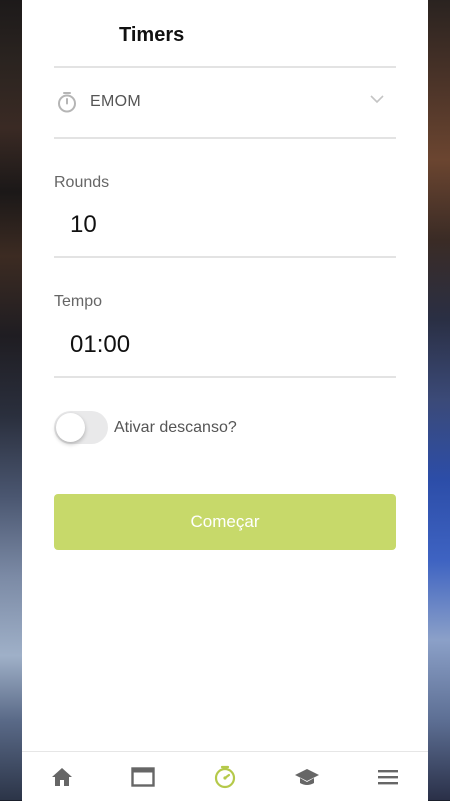 This screenshot has width=450, height=801. Describe the element at coordinates (377, 99) in the screenshot. I see `chevron-down-icon` at that location.